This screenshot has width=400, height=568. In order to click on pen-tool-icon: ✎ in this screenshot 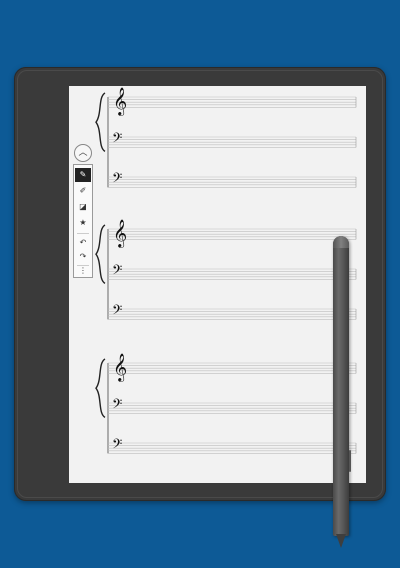, I will do `click(83, 175)`.